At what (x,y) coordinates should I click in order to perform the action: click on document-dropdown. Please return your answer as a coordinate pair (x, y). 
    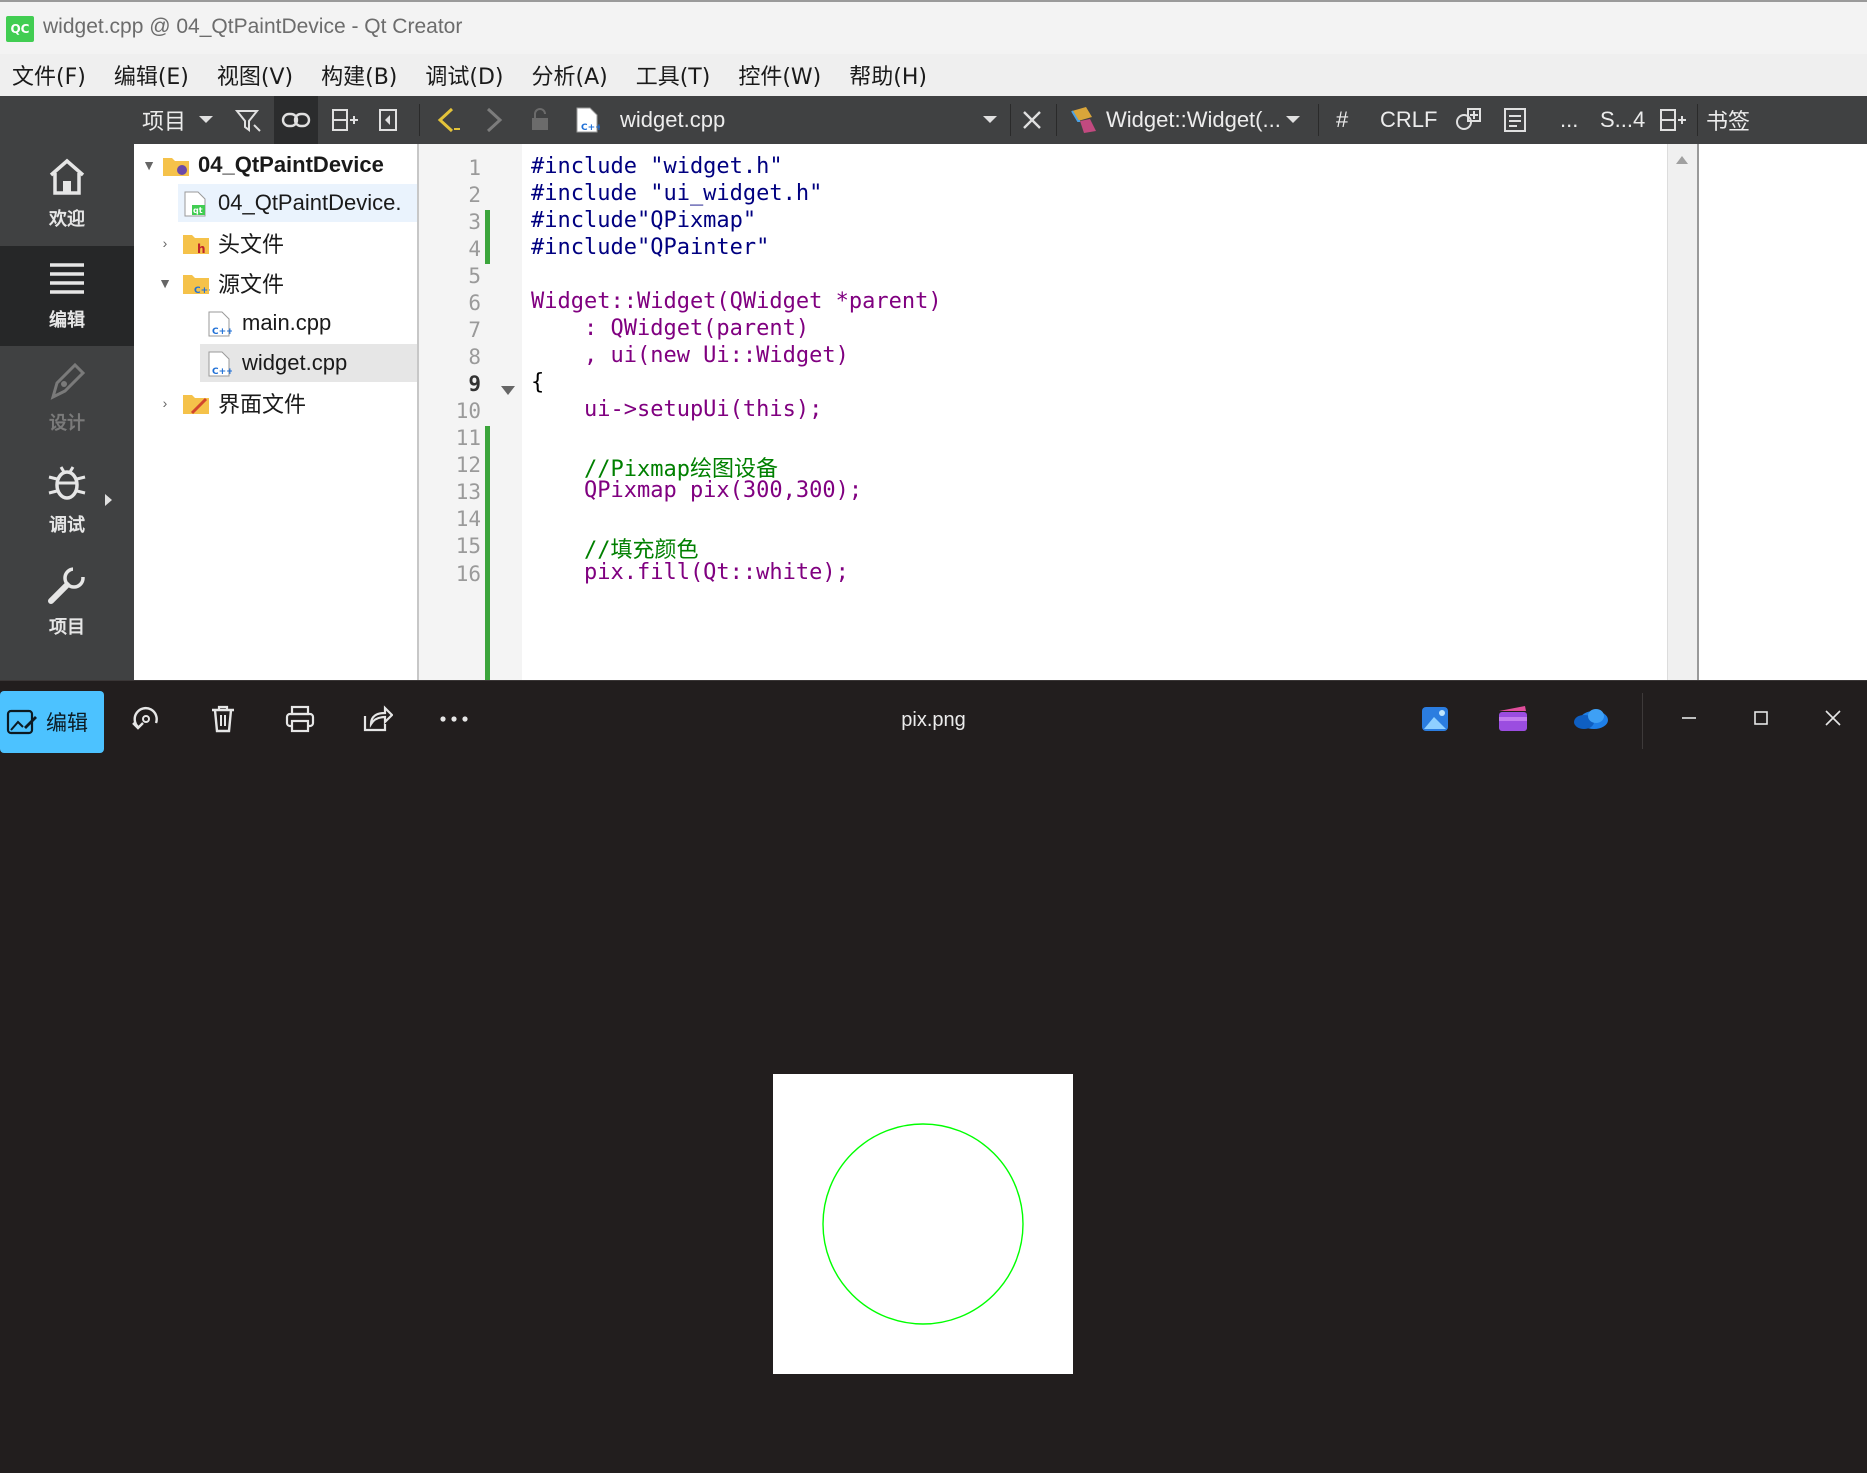
    Looking at the image, I should click on (990, 120).